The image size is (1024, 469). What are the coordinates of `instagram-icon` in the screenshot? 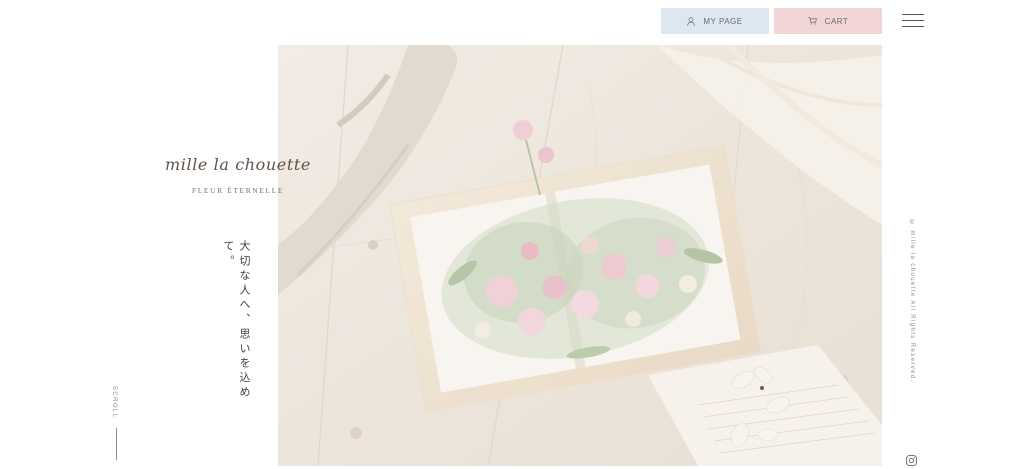 It's located at (911, 459).